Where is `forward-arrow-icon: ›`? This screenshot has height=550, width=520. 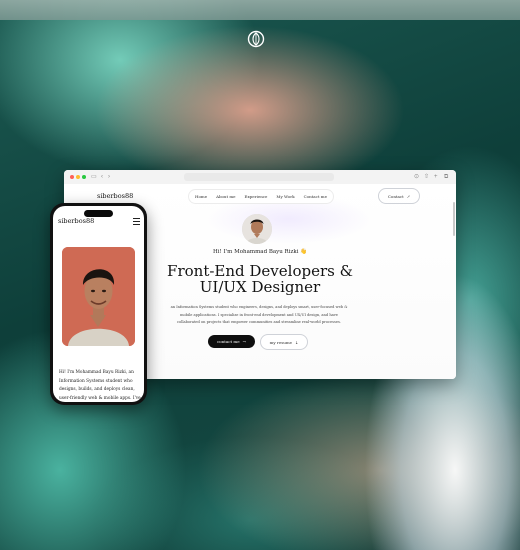 forward-arrow-icon: › is located at coordinates (109, 177).